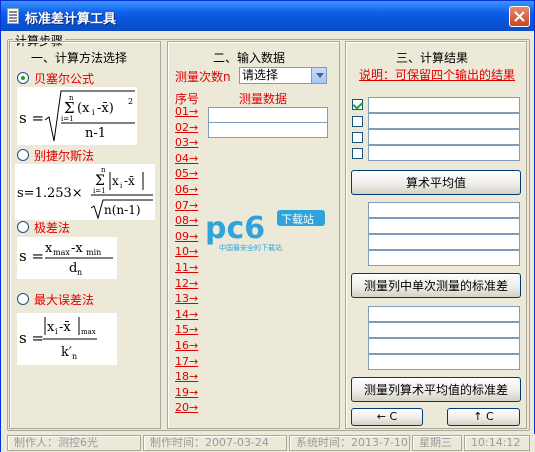  What do you see at coordinates (23, 155) in the screenshot?
I see `method-radio-bezier` at bounding box center [23, 155].